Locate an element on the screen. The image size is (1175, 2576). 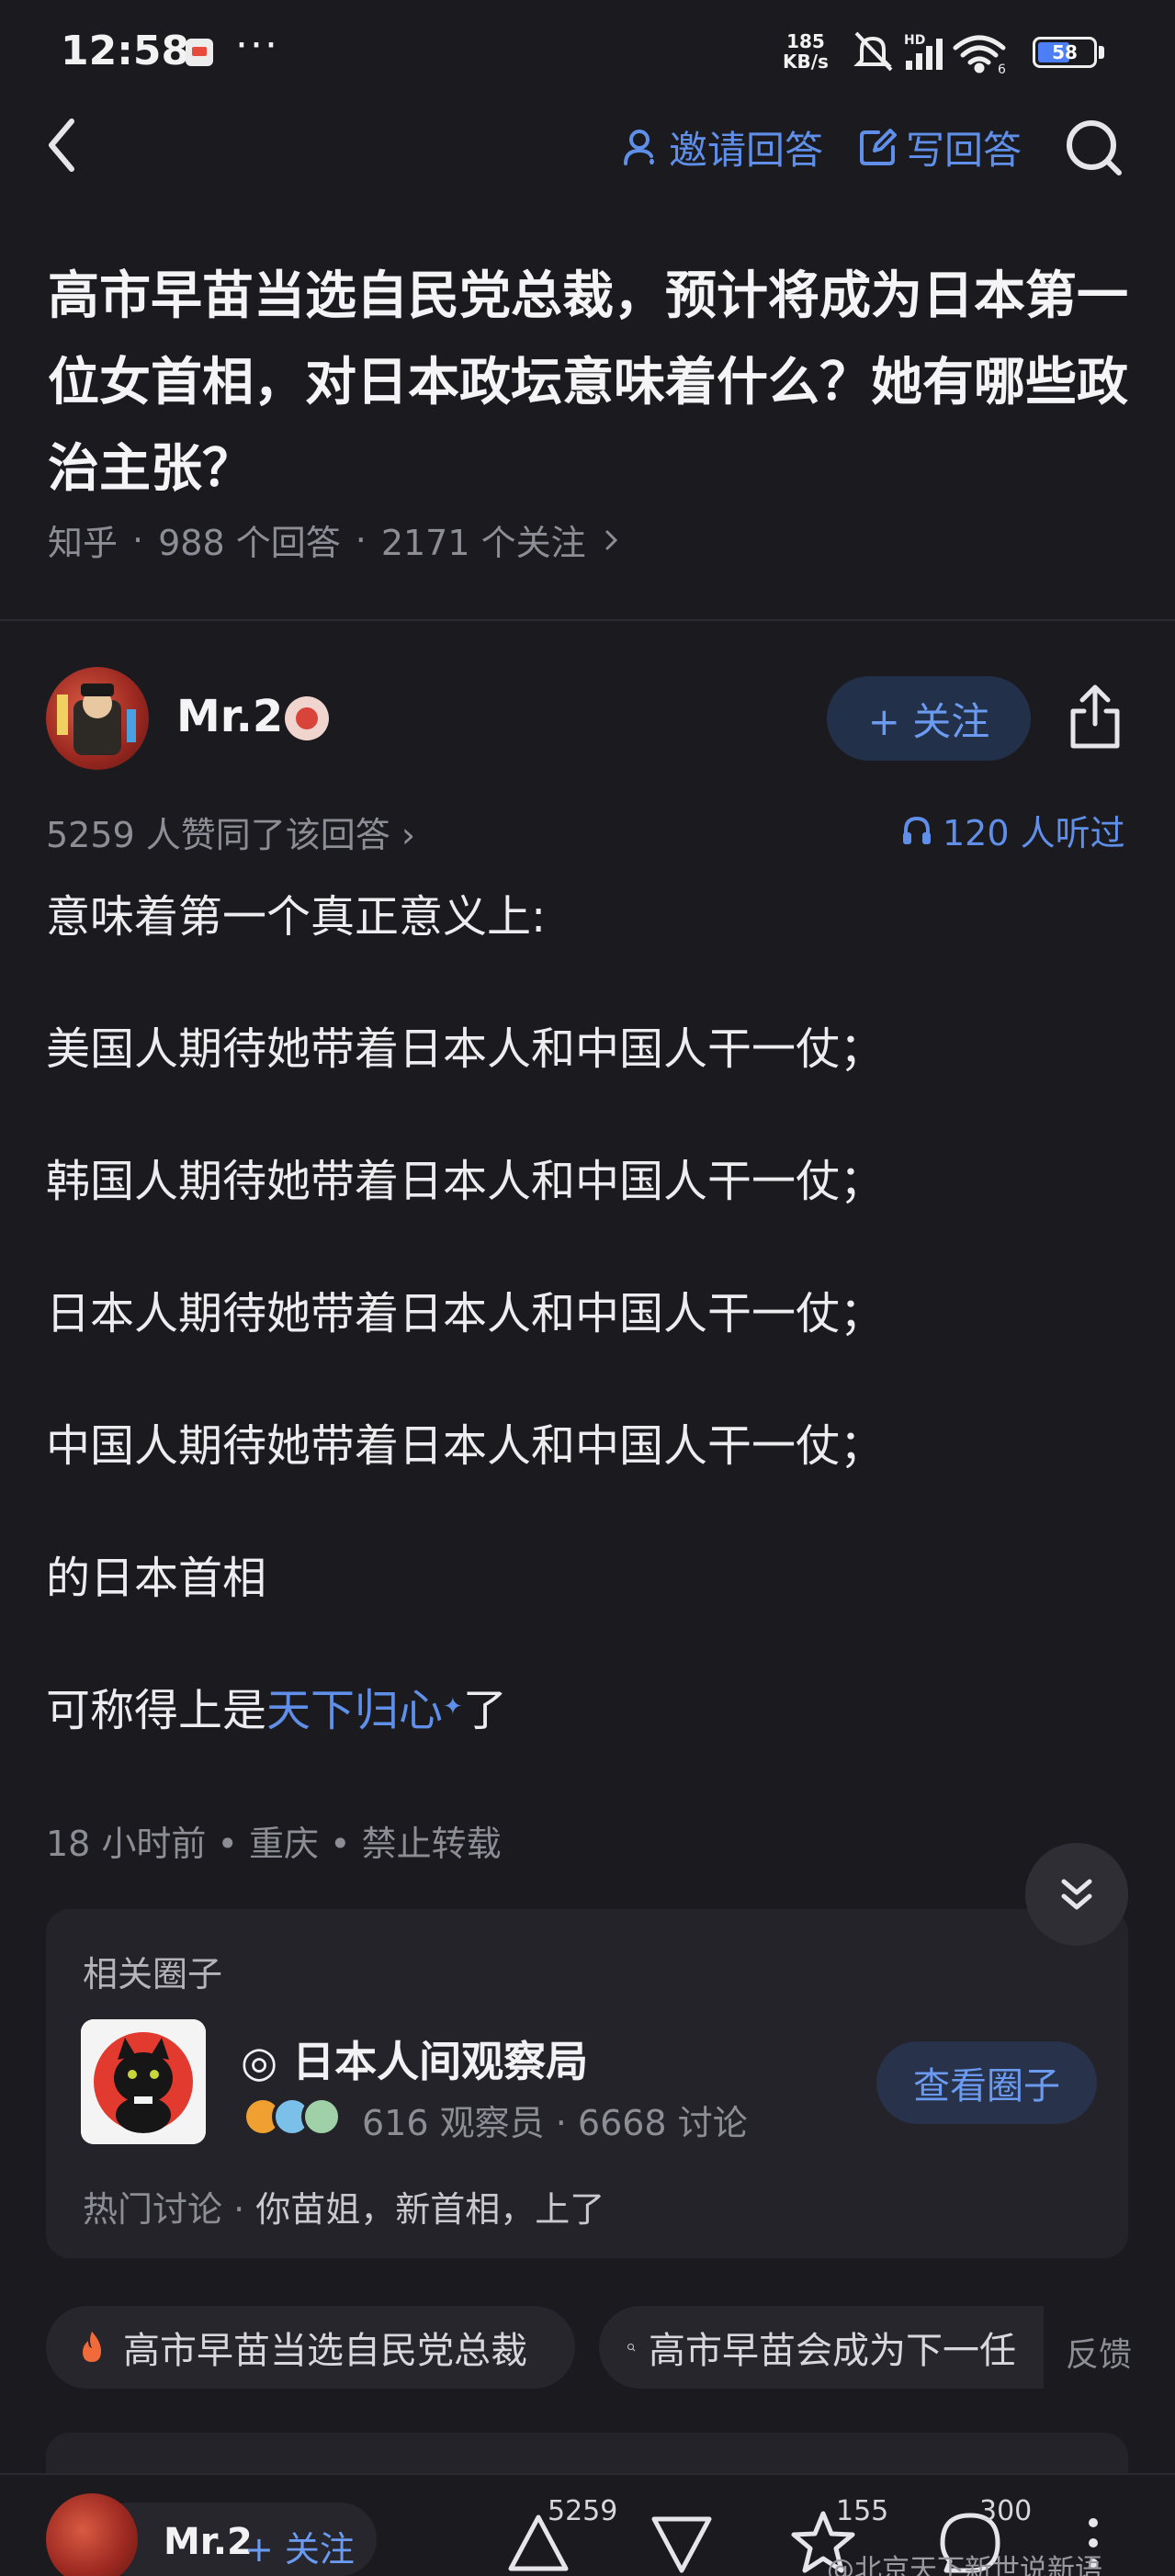
network-speed-value: 185 is located at coordinates (805, 41).